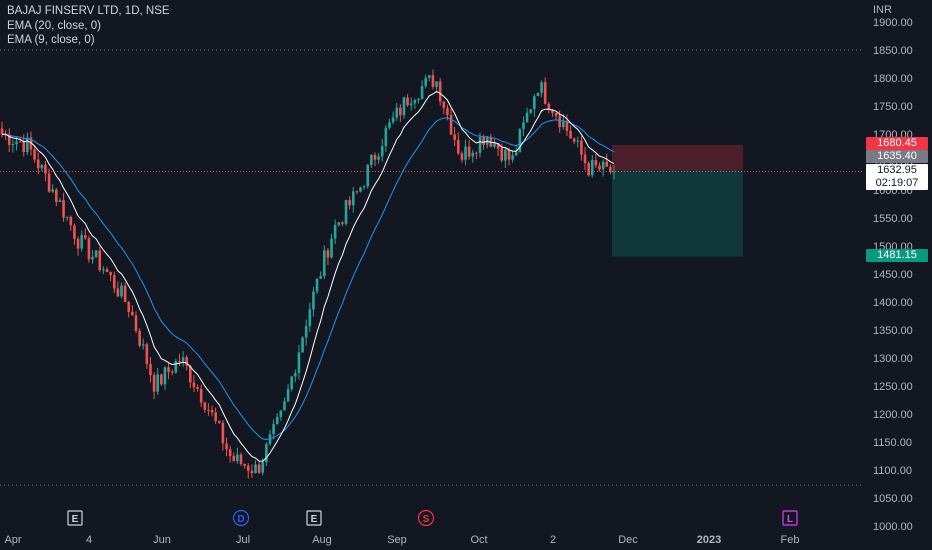 The height and width of the screenshot is (550, 932). What do you see at coordinates (88, 40) in the screenshot?
I see `ema9-legend: EMA (9, close, 0)` at bounding box center [88, 40].